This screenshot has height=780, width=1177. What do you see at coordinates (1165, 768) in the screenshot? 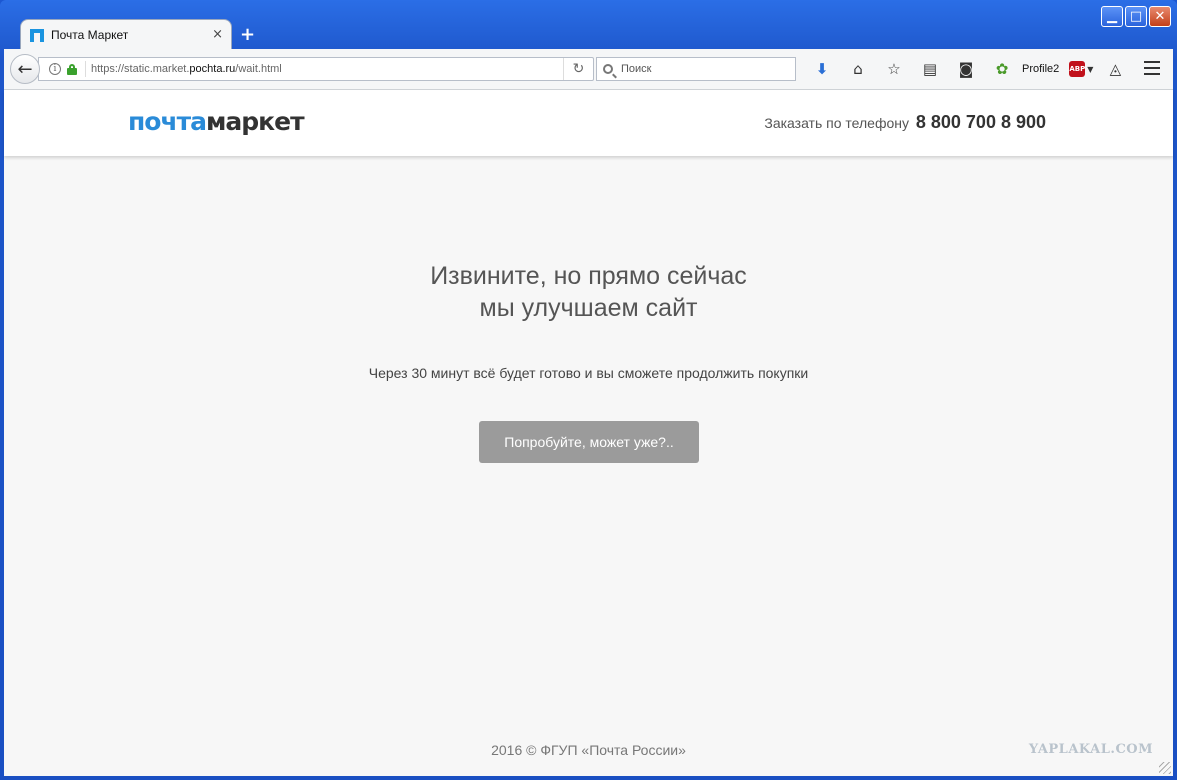
I see `resize-grip-icon` at bounding box center [1165, 768].